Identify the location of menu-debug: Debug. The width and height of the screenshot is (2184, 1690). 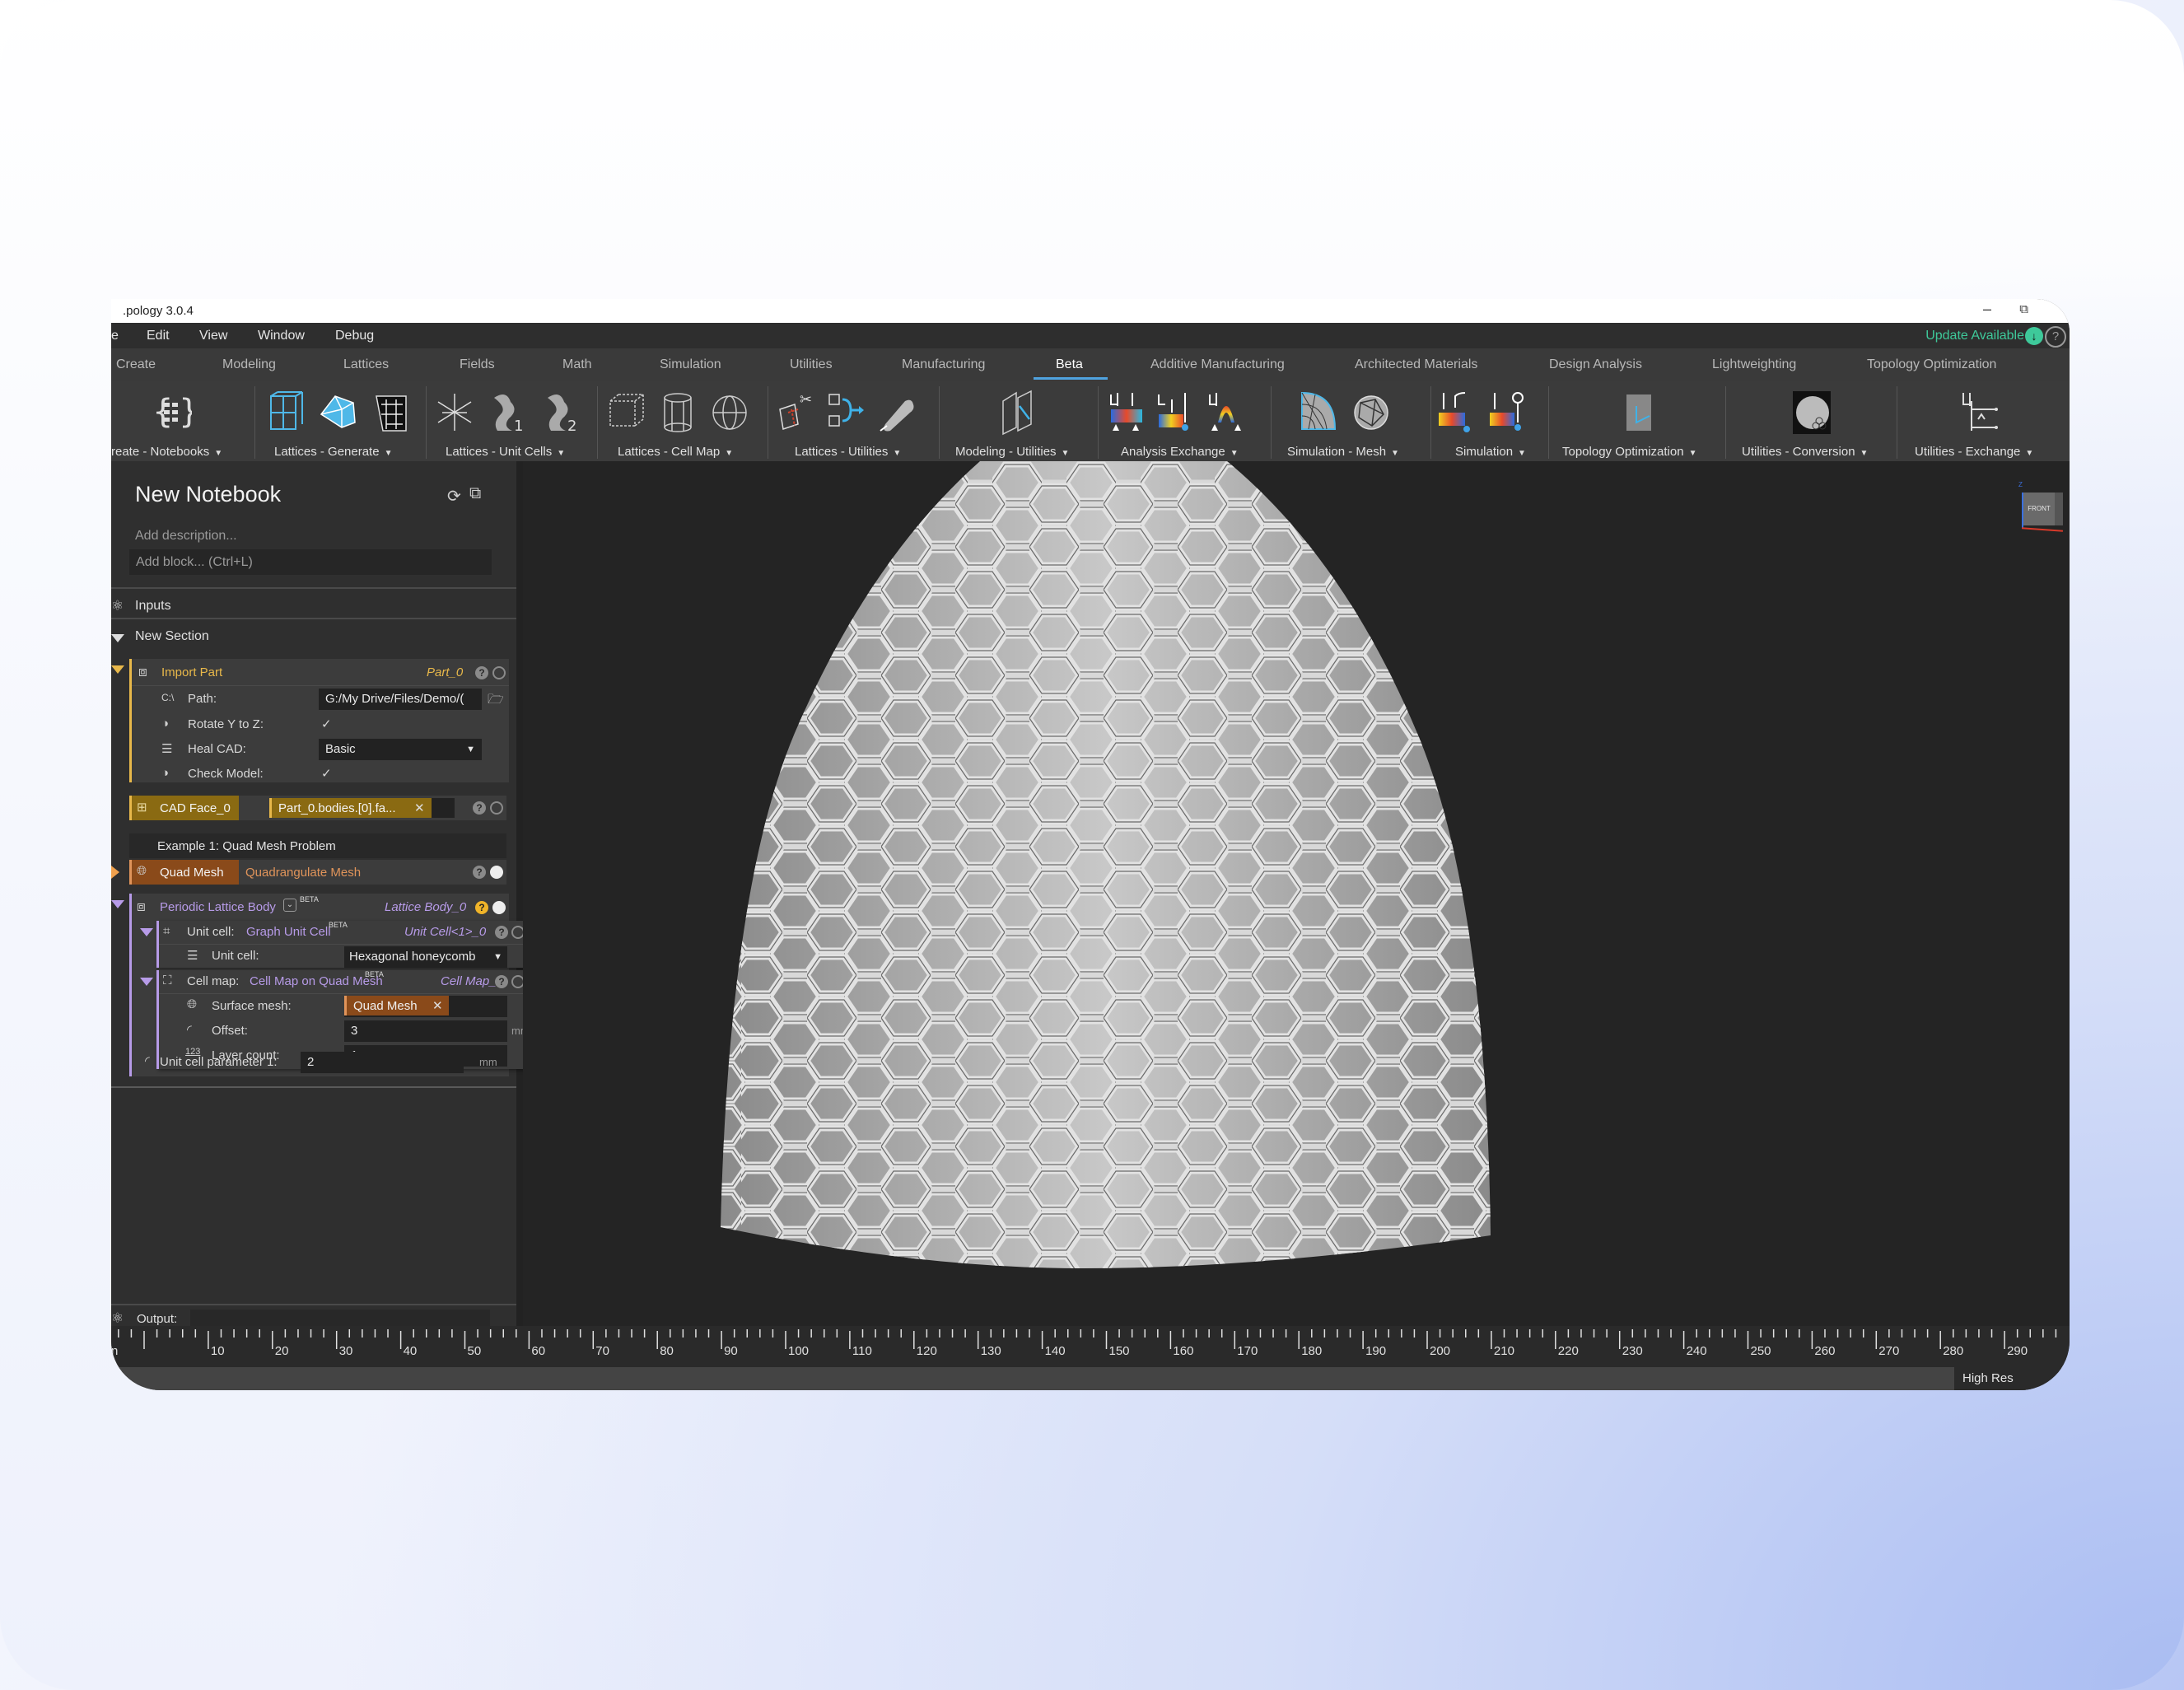
(354, 336).